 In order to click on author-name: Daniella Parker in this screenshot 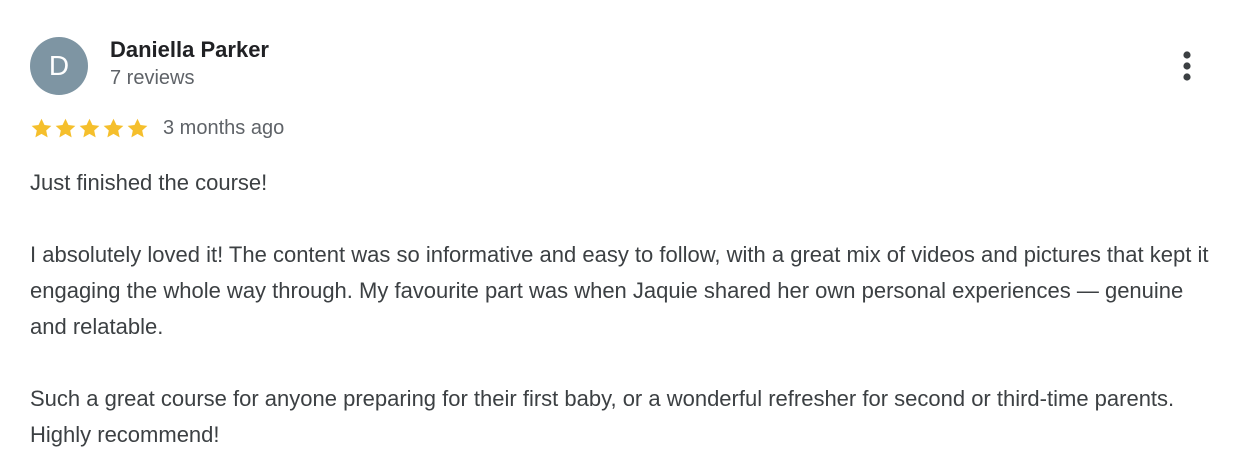, I will do `click(189, 50)`.